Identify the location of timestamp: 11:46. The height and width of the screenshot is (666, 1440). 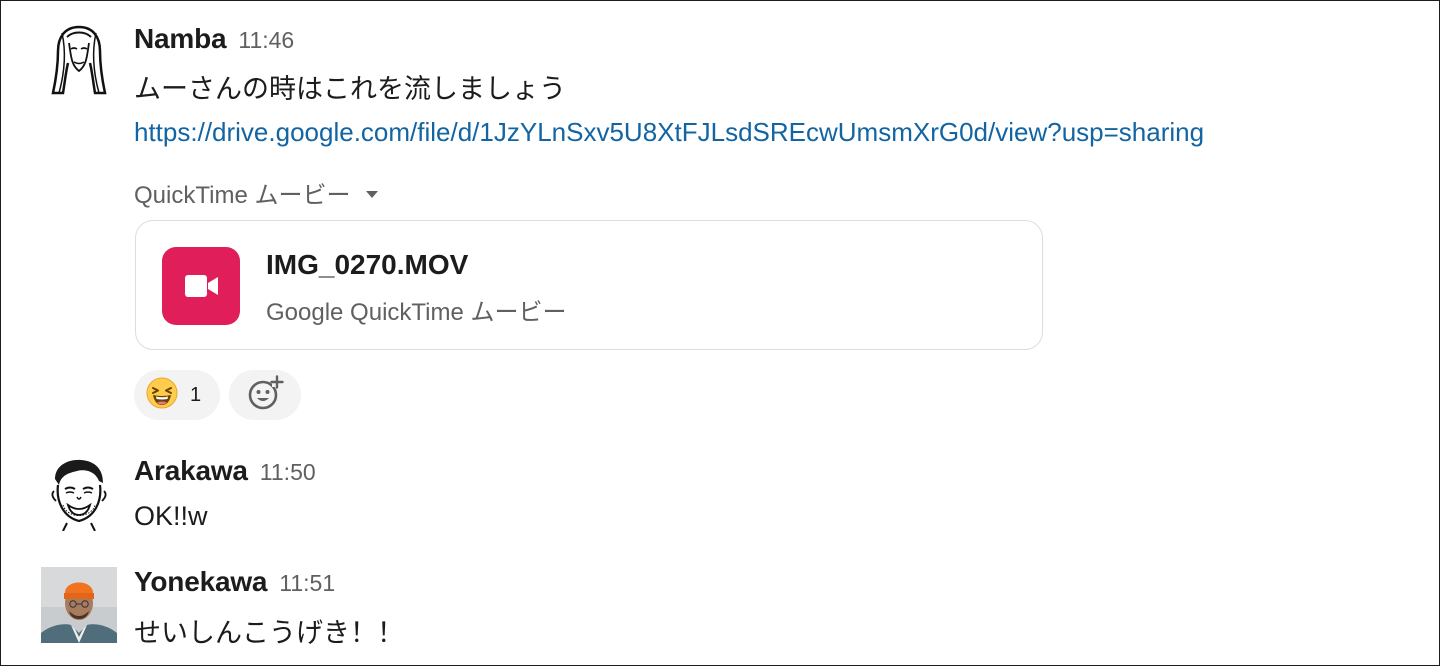
(266, 40).